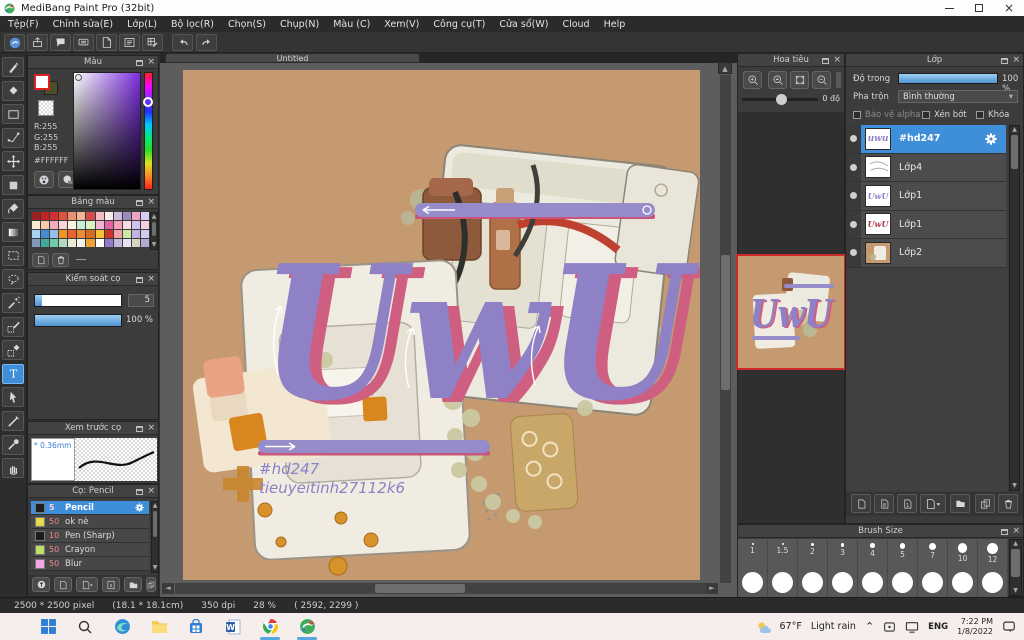 This screenshot has height=640, width=1024. What do you see at coordinates (725, 329) in the screenshot?
I see `canvas-vscrollbar` at bounding box center [725, 329].